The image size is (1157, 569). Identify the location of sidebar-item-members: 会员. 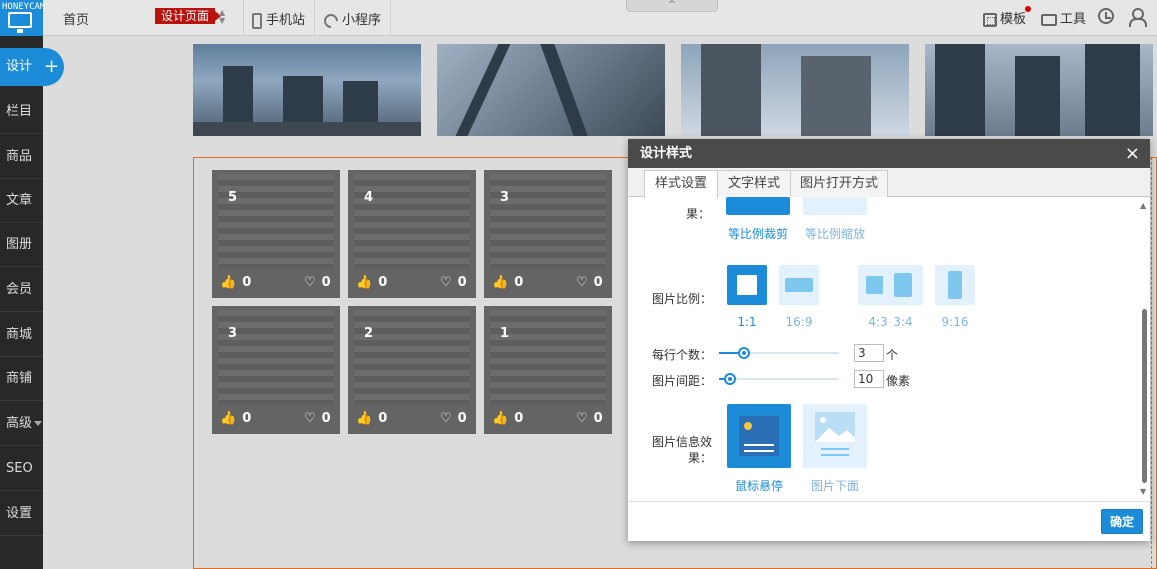
(21, 289).